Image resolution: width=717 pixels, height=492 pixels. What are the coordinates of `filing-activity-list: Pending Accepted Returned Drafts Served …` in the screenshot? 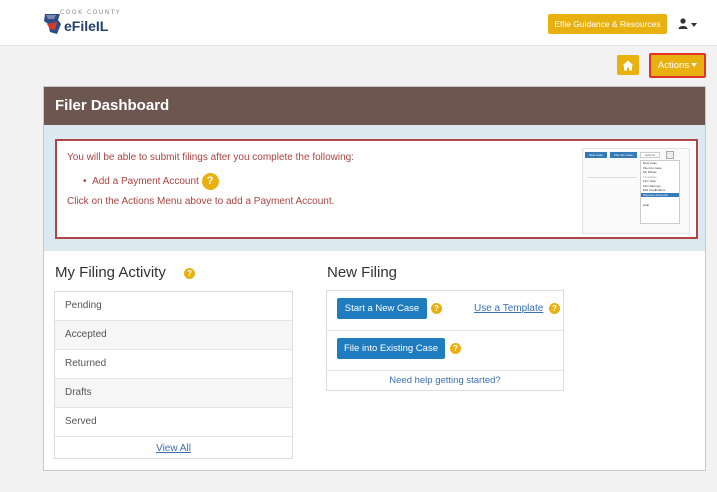 It's located at (173, 375).